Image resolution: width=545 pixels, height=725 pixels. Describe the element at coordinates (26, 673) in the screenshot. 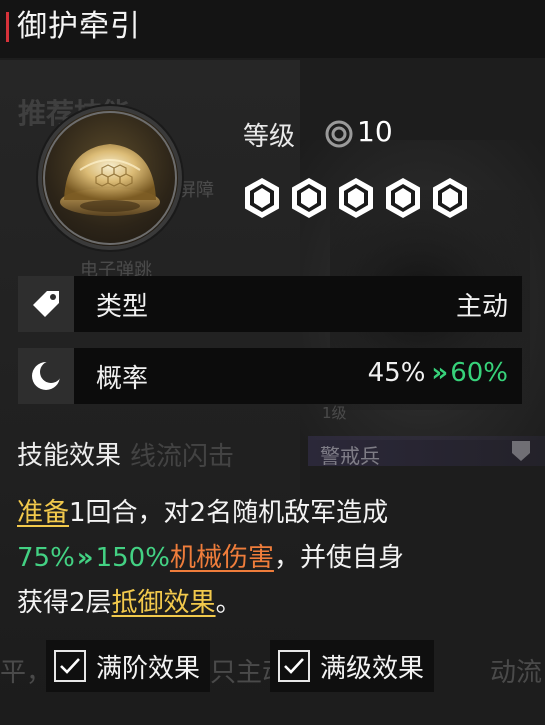

I see `background-text: 平，` at that location.